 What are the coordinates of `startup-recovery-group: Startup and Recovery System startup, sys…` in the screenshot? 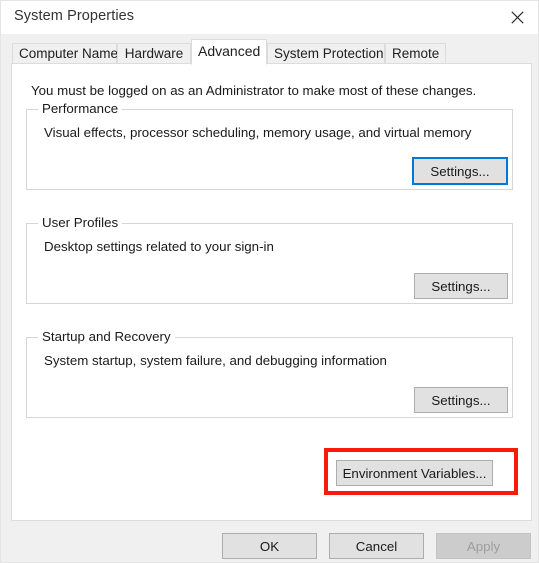 It's located at (269, 373).